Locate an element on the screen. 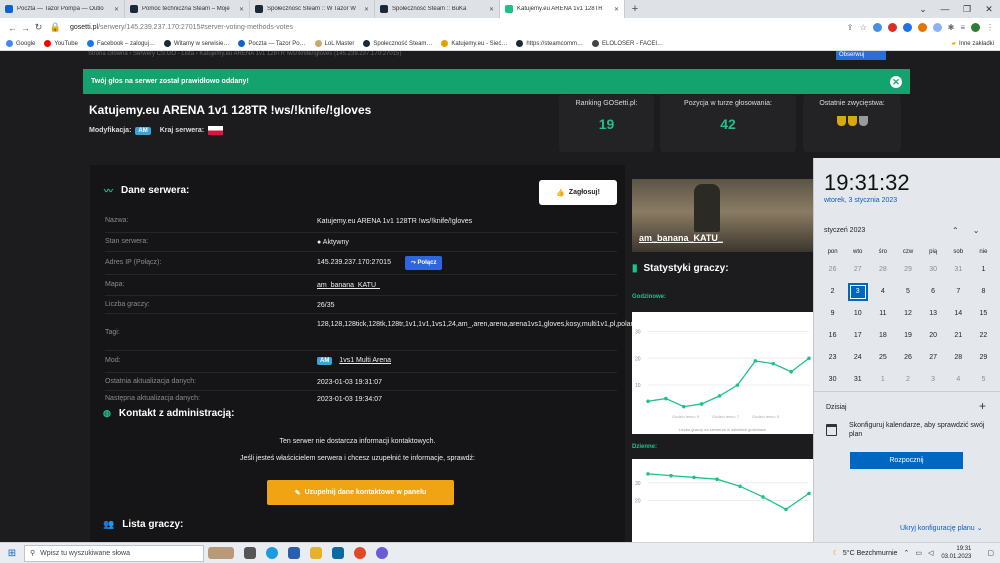 The height and width of the screenshot is (563, 1000). calendar-day: 14 is located at coordinates (958, 314).